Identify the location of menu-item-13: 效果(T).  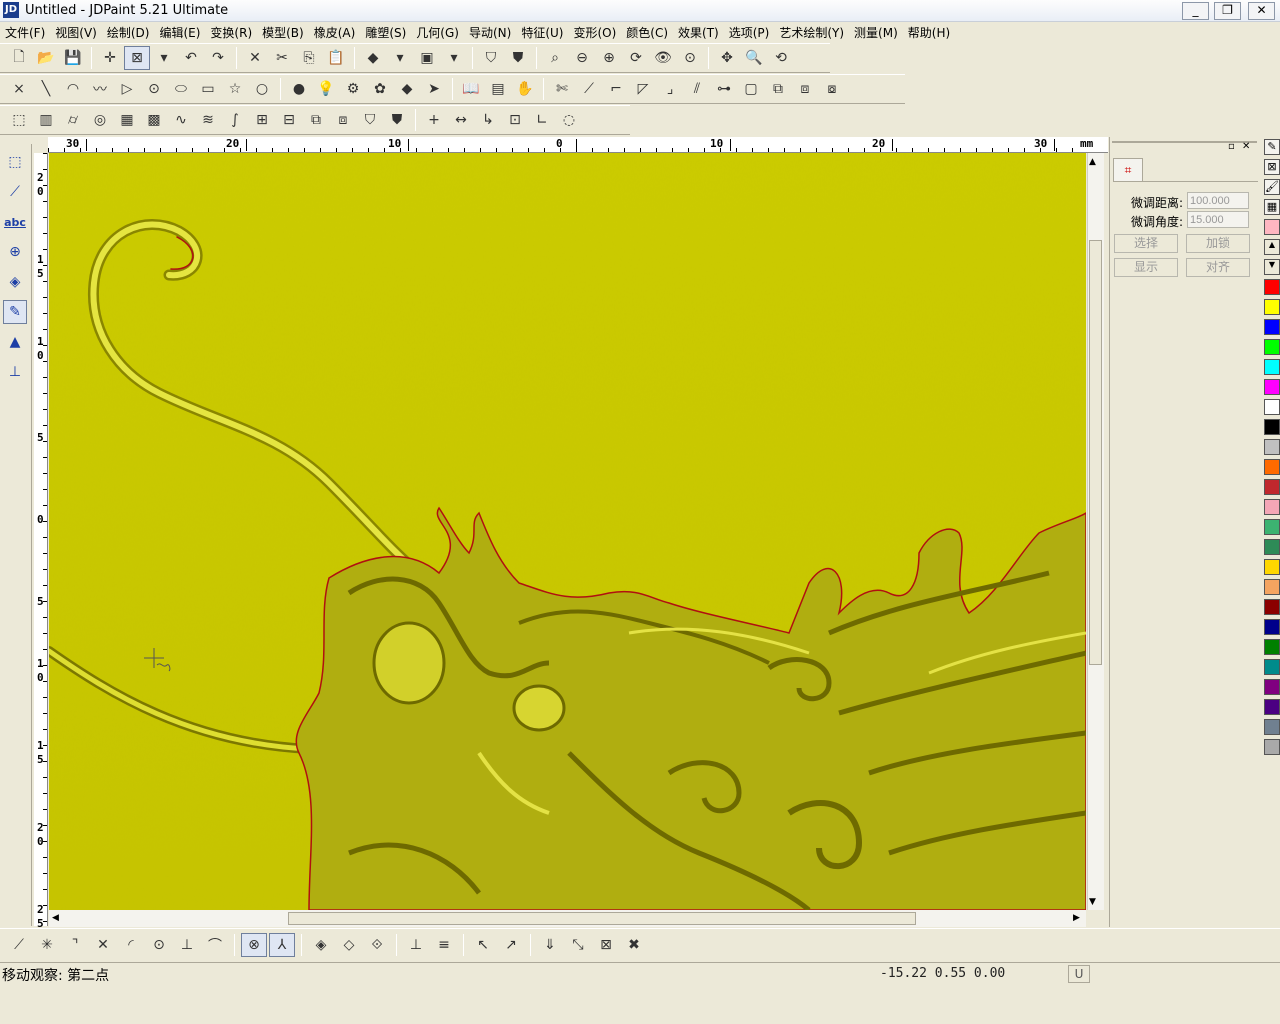
(698, 32).